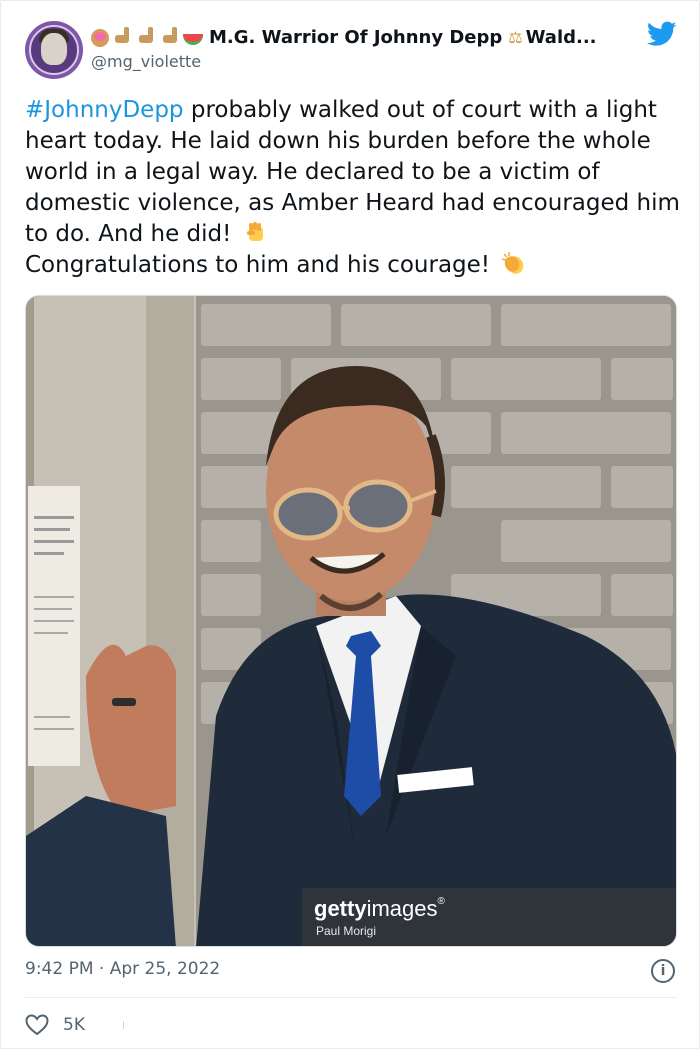 Image resolution: width=700 pixels, height=1049 pixels. Describe the element at coordinates (74, 1025) in the screenshot. I see `like-count: 5K` at that location.